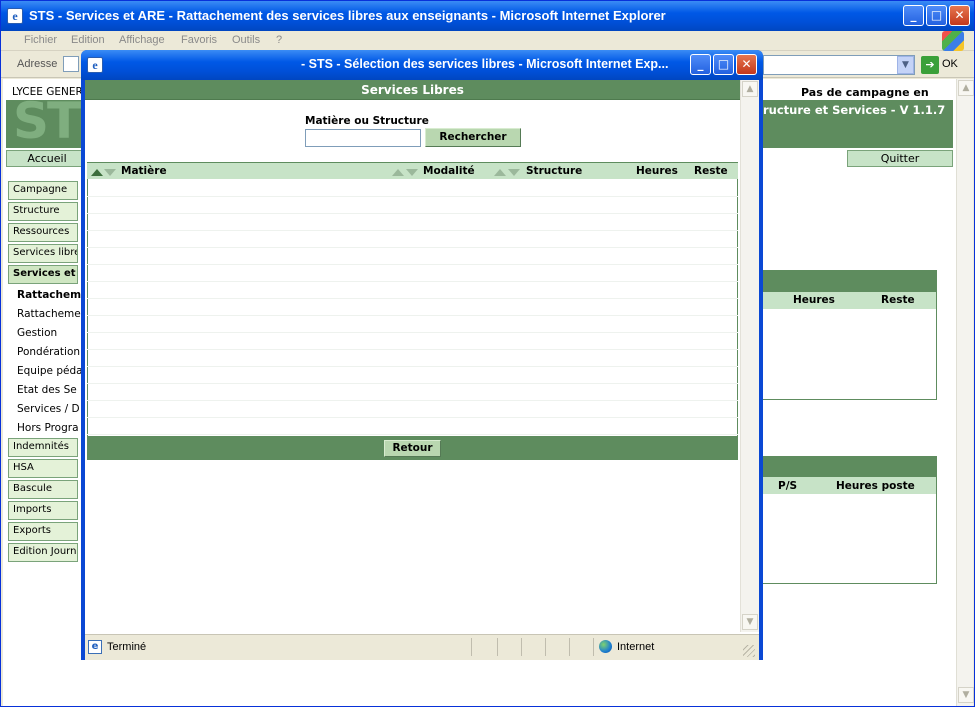 Image resolution: width=975 pixels, height=707 pixels. I want to click on col-matiere: Matière, so click(144, 171).